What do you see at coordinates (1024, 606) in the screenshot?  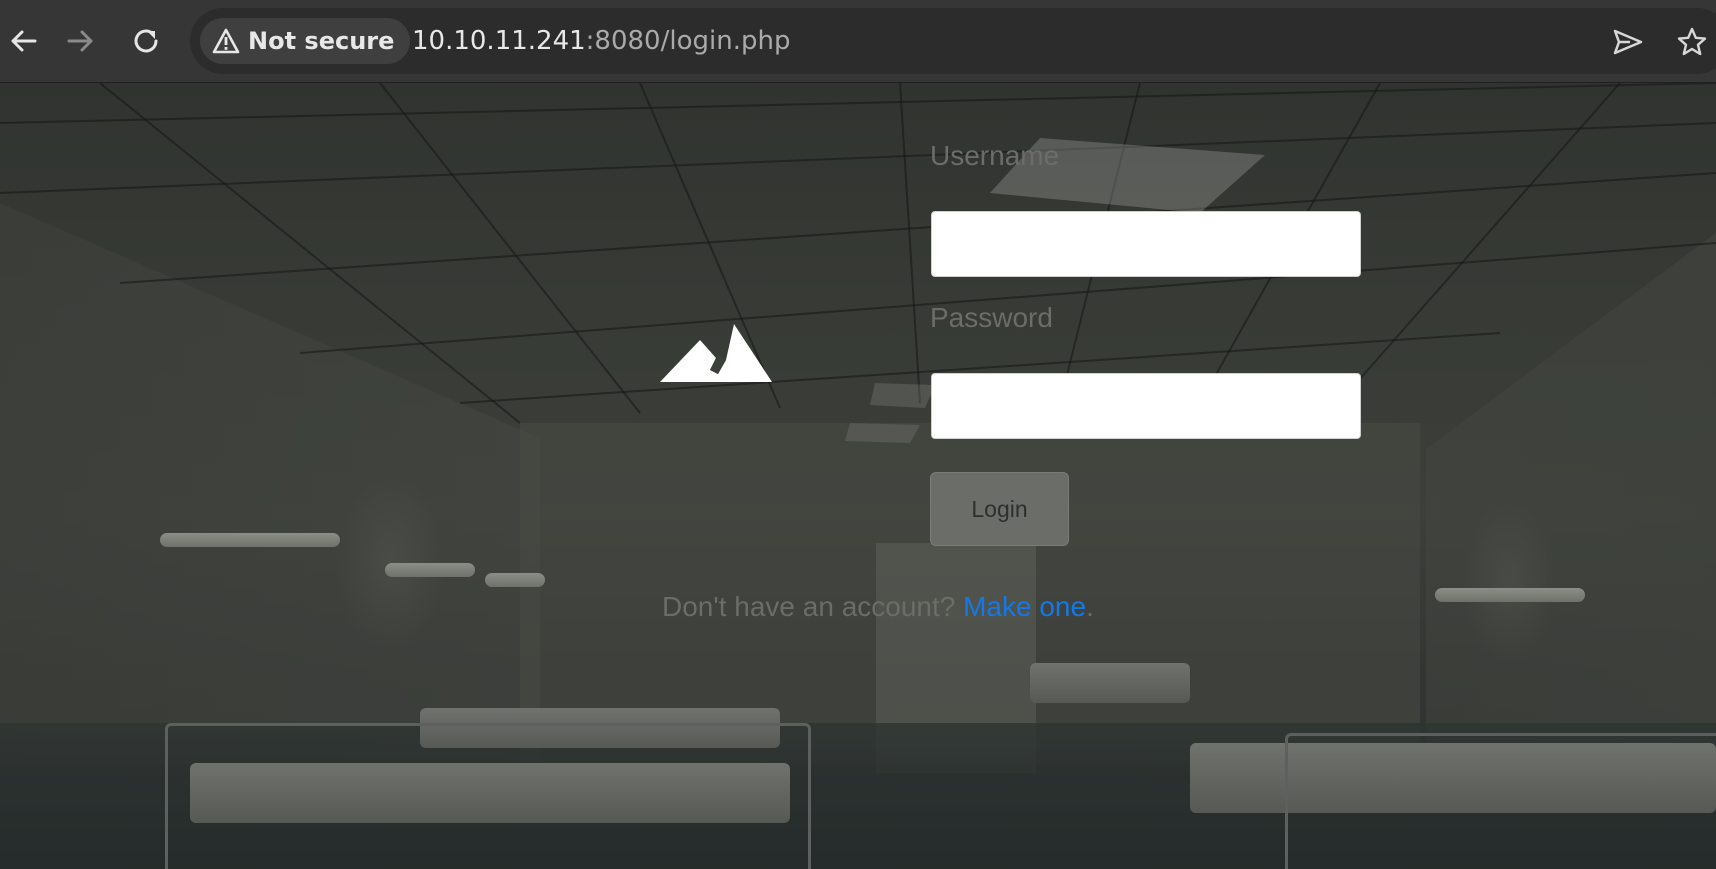 I see `make-account-link: Make one` at bounding box center [1024, 606].